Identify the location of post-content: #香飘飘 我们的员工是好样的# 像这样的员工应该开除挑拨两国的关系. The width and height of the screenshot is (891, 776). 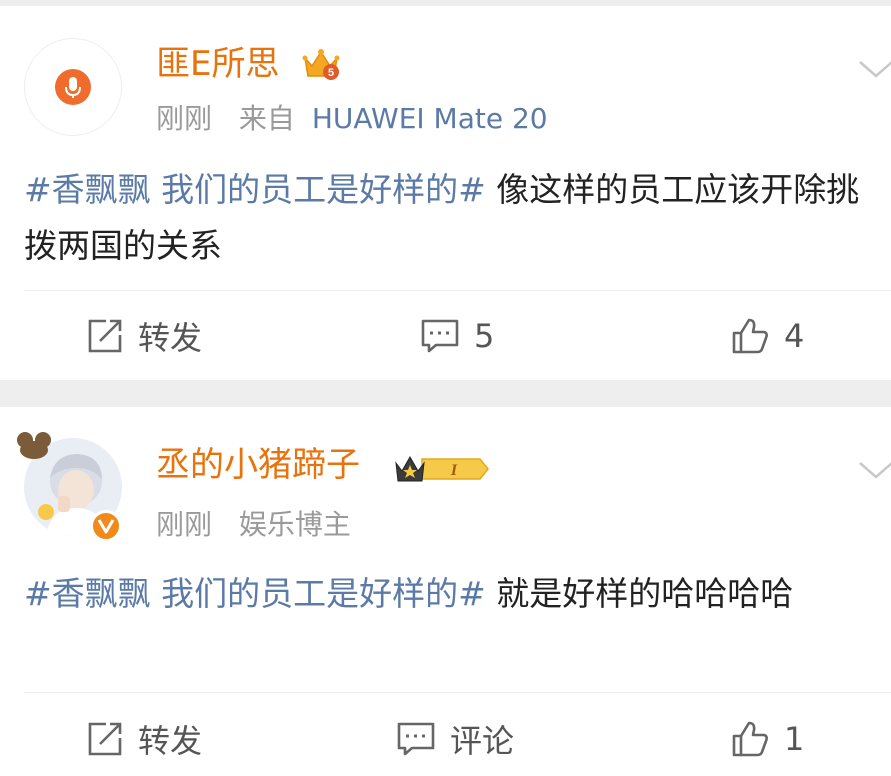
(446, 218).